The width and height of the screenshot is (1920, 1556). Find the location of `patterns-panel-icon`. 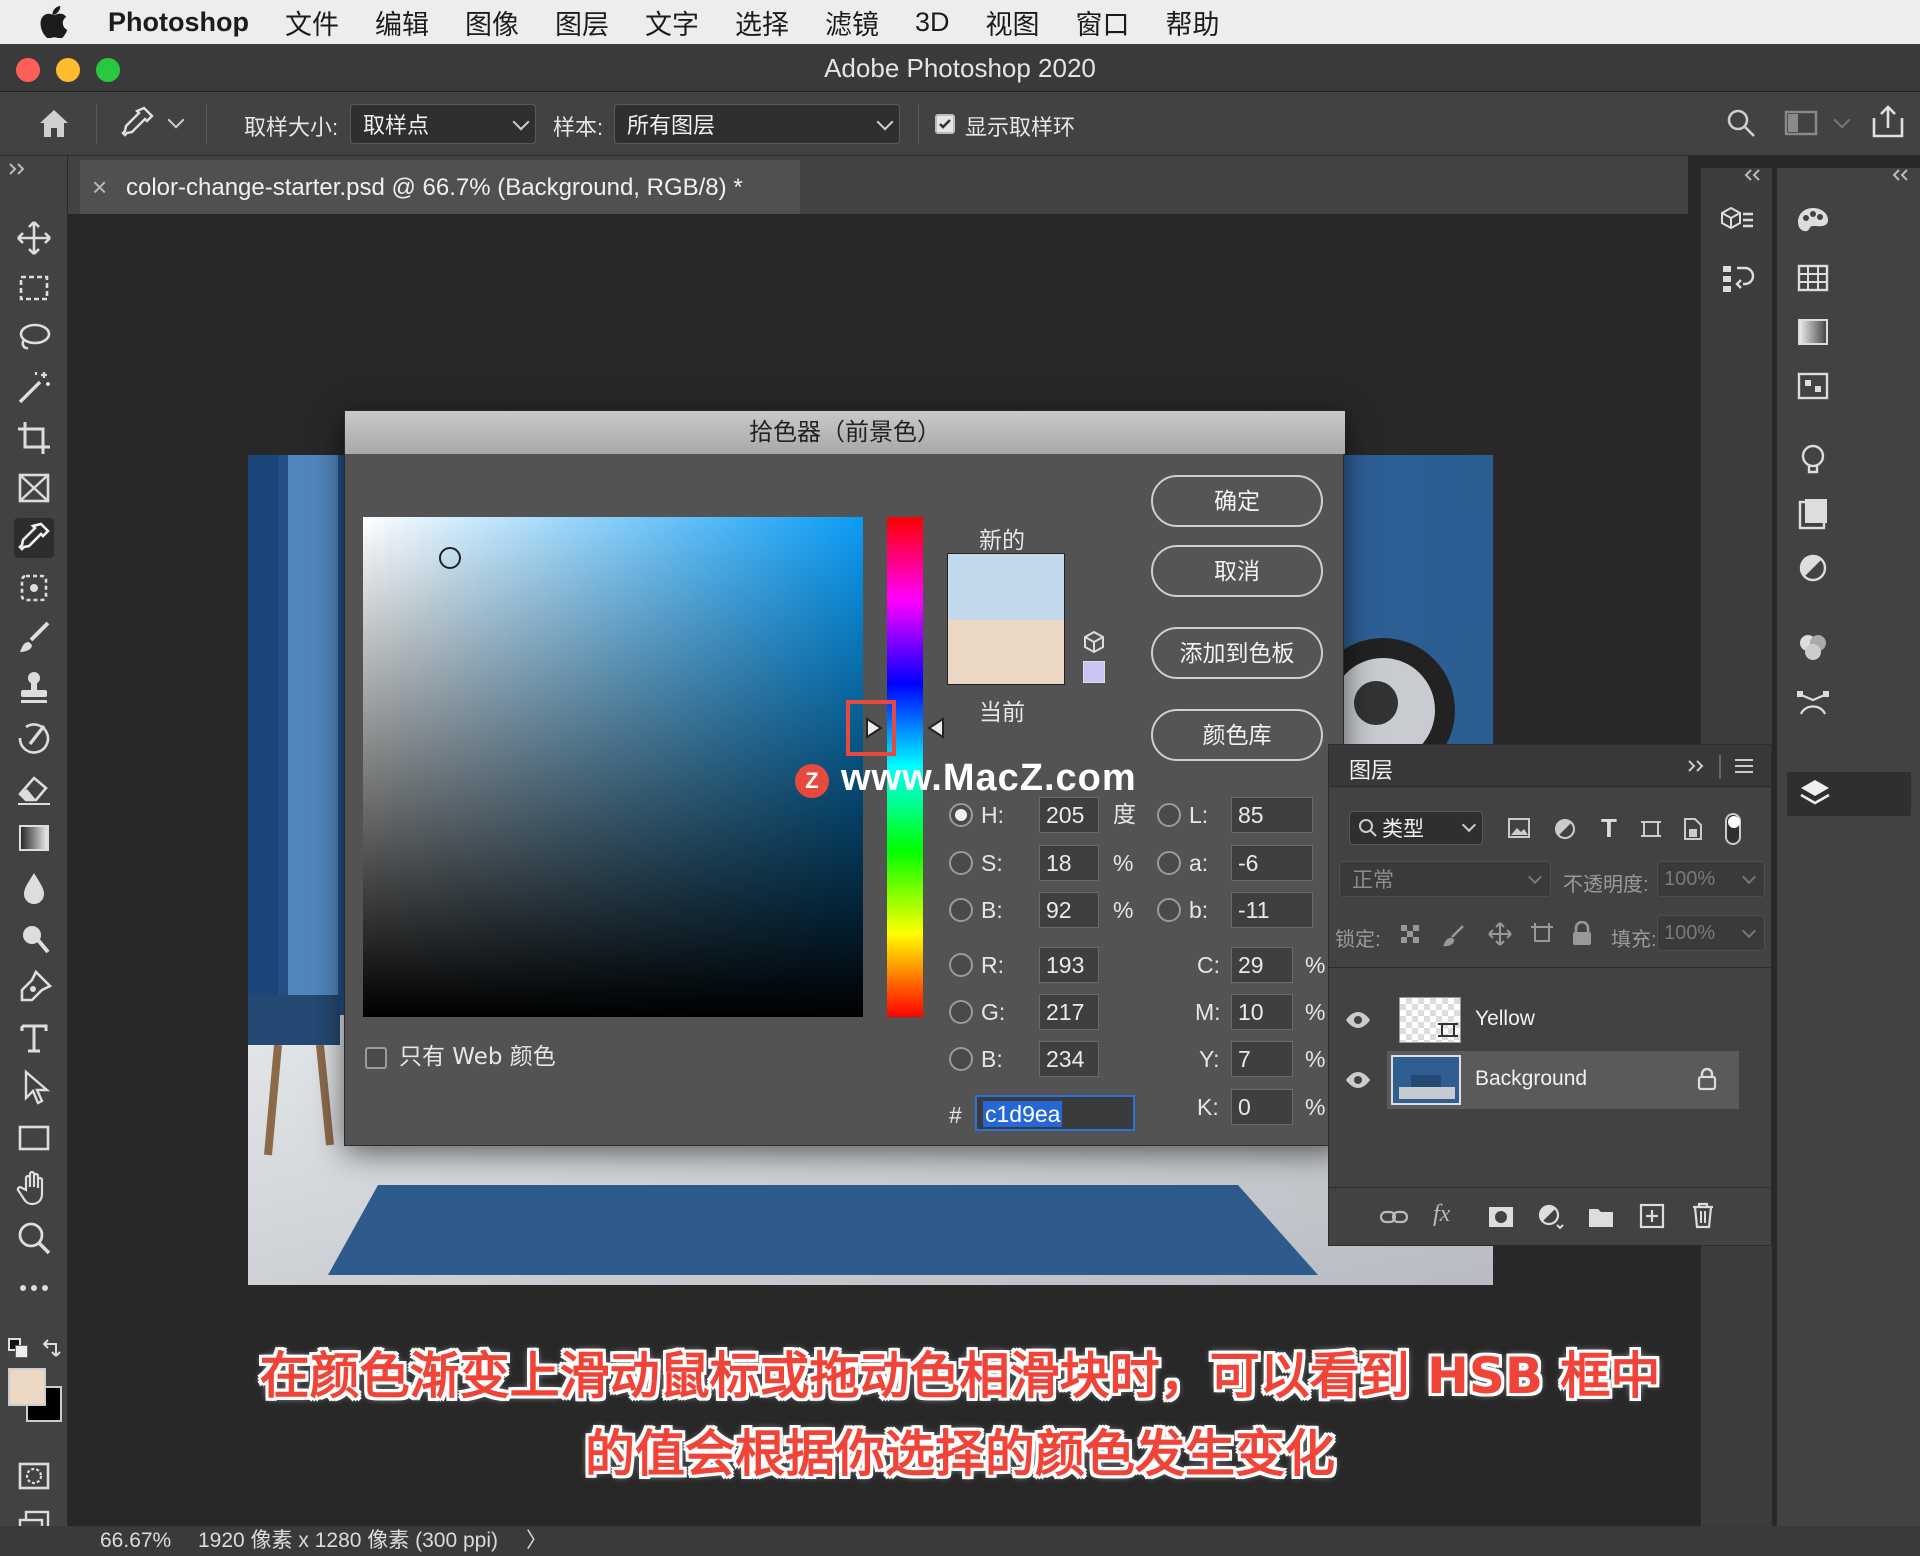

patterns-panel-icon is located at coordinates (1813, 386).